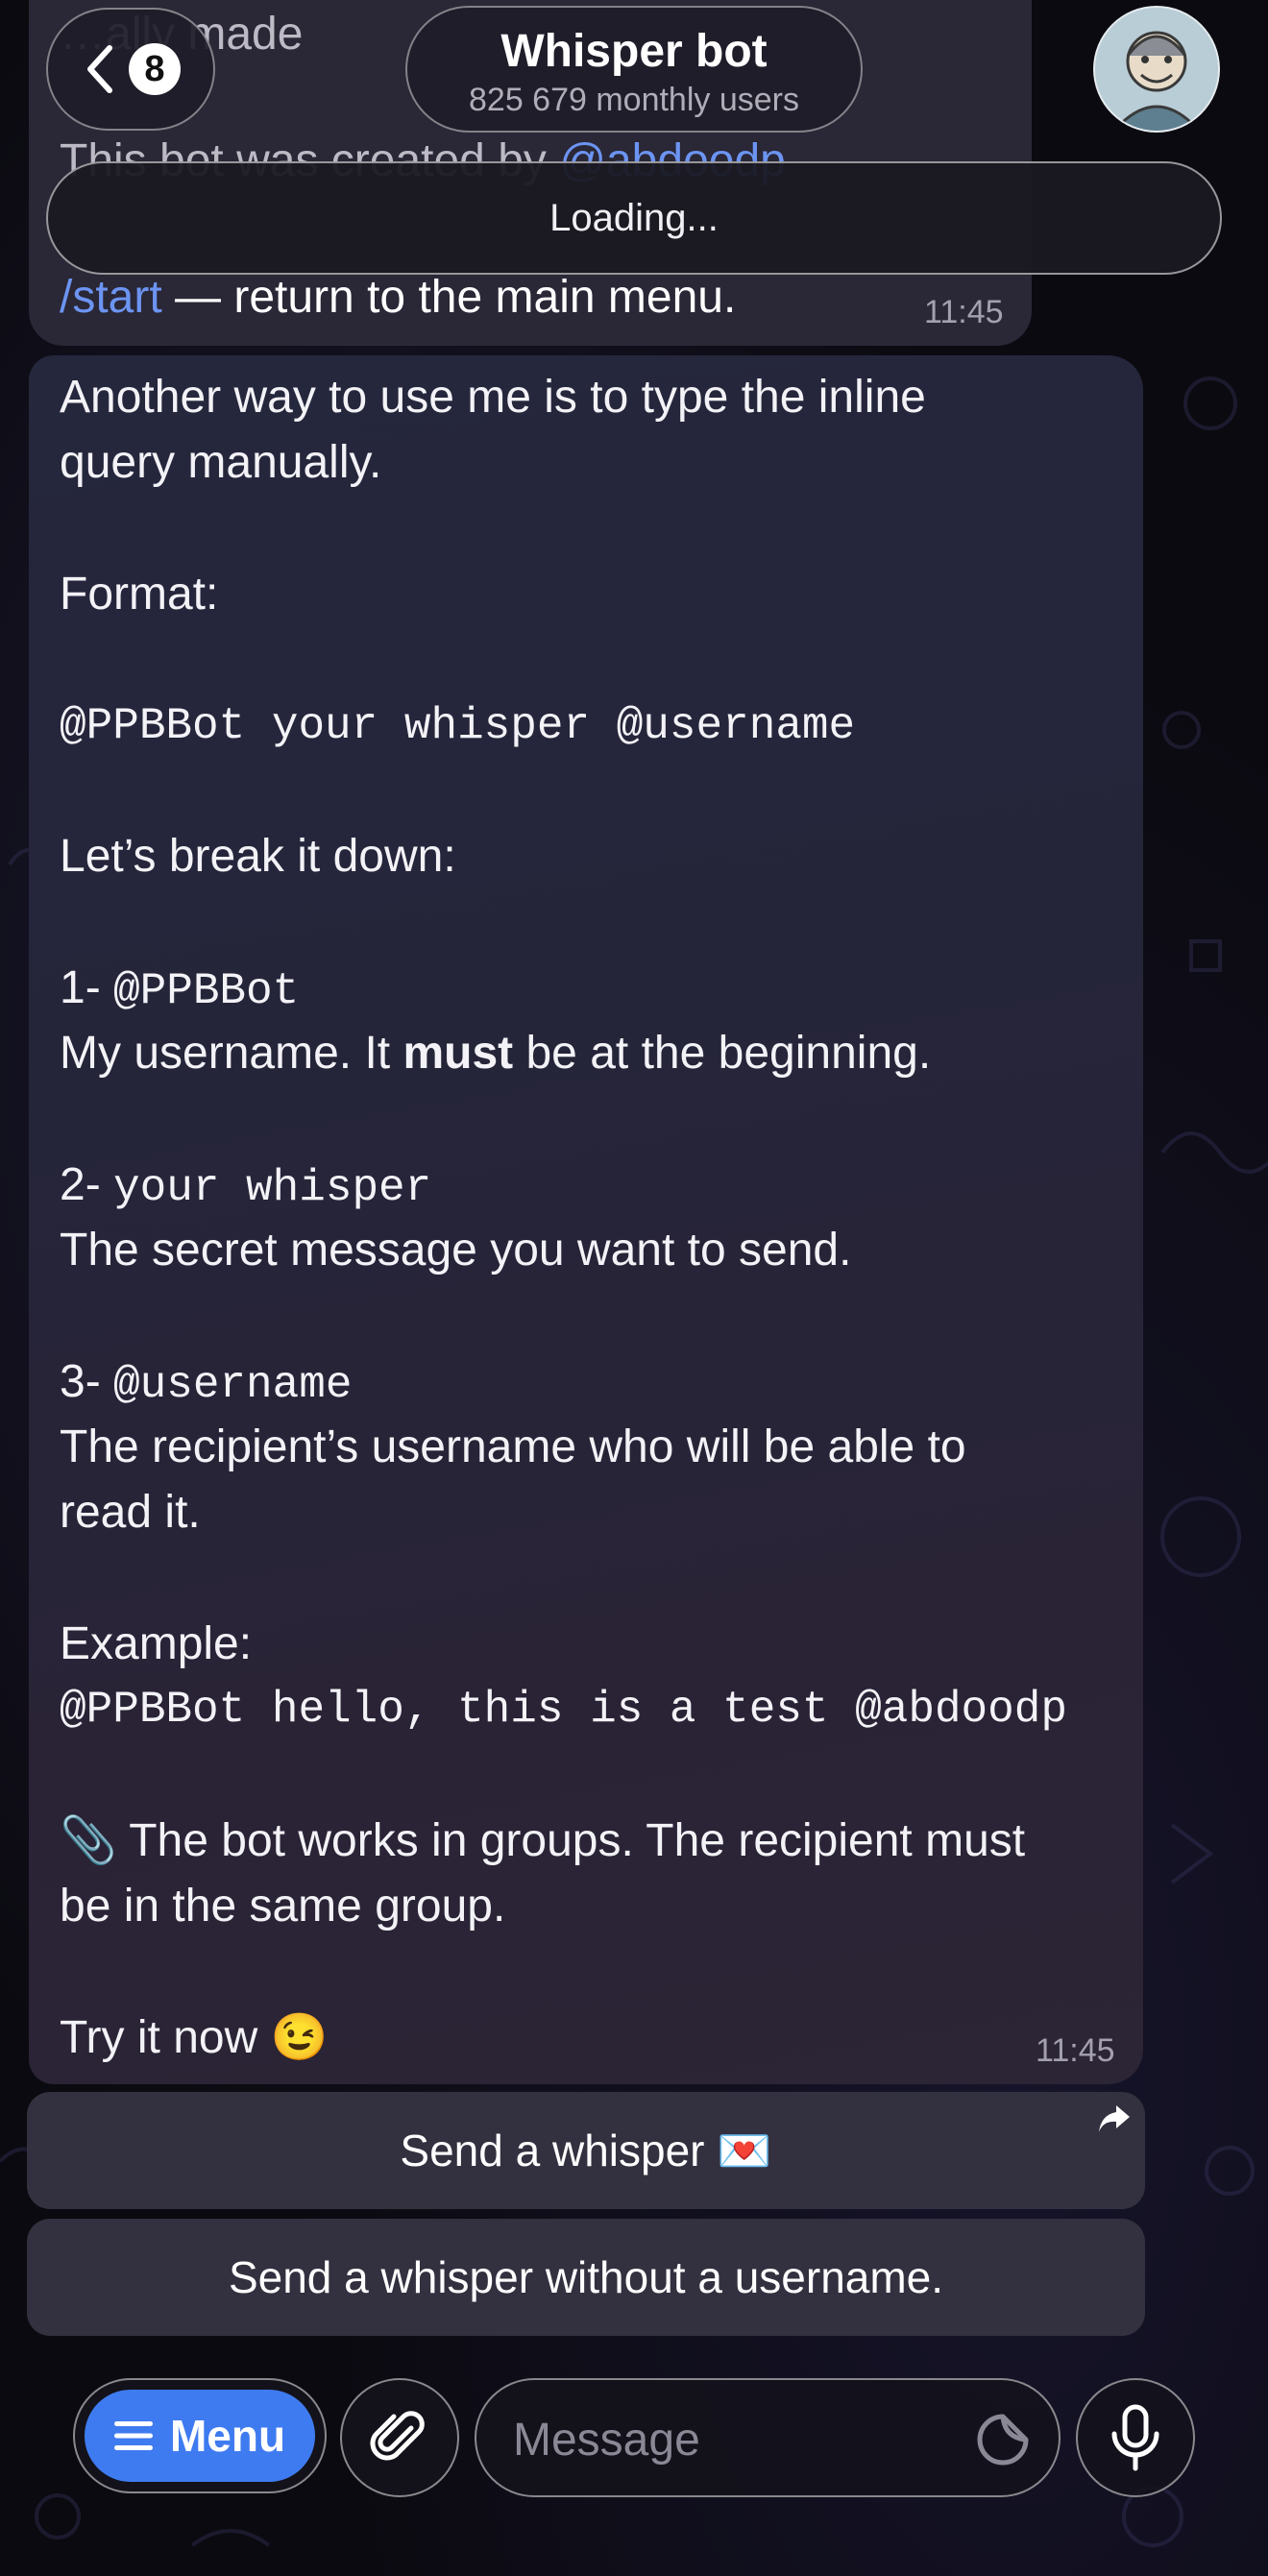 This screenshot has width=1268, height=2576. What do you see at coordinates (719, 2439) in the screenshot?
I see `message-input` at bounding box center [719, 2439].